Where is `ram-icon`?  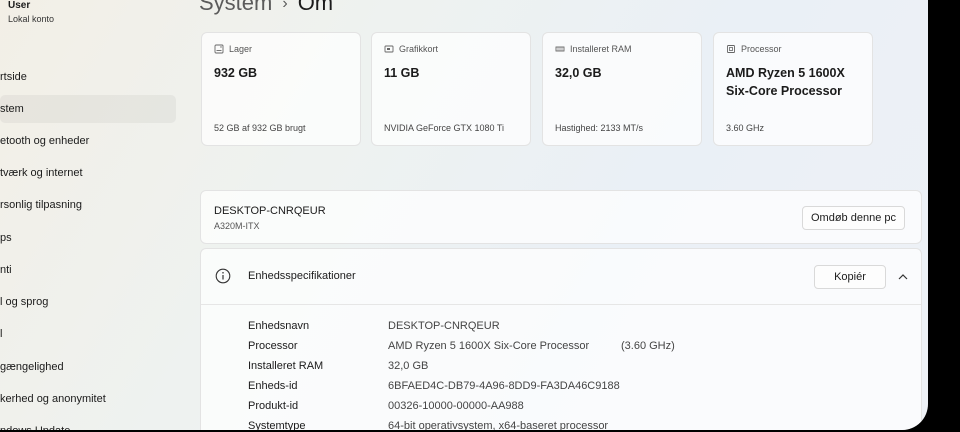 ram-icon is located at coordinates (560, 49).